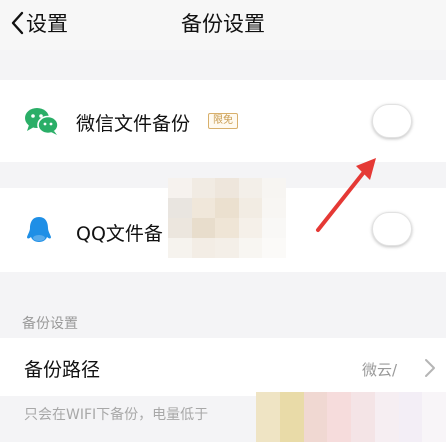  I want to click on backup-path-label: 备份路径, so click(62, 370).